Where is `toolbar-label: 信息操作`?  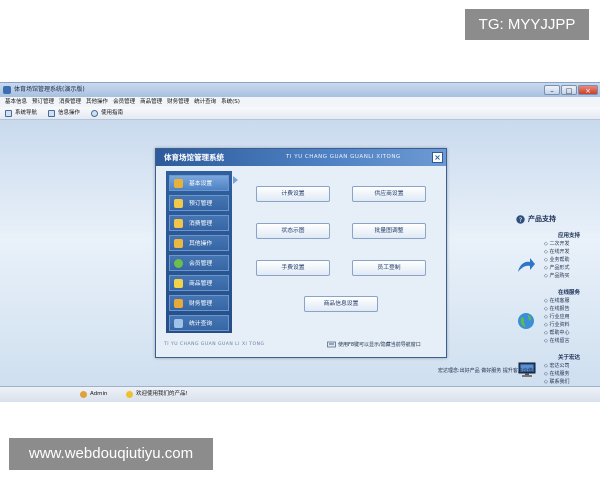
toolbar-label: 信息操作 is located at coordinates (69, 113).